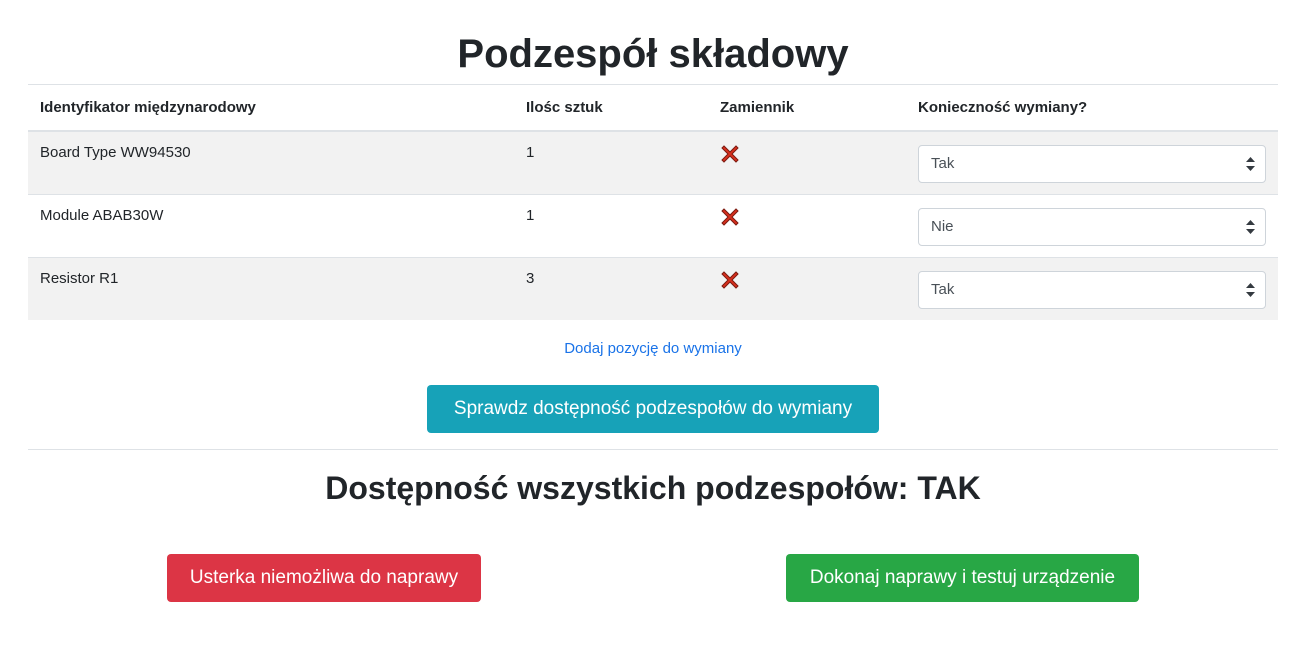  Describe the element at coordinates (942, 226) in the screenshot. I see `select-value: Nie` at that location.